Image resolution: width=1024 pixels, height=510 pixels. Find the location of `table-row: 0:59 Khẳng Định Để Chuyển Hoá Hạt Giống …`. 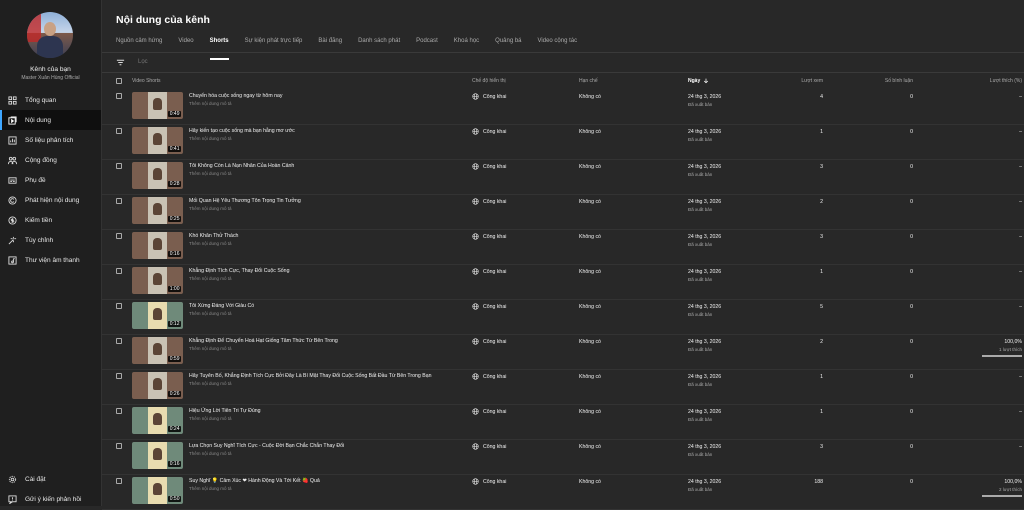

table-row: 0:59 Khẳng Định Để Chuyển Hoá Hạt Giống … is located at coordinates (563, 352).